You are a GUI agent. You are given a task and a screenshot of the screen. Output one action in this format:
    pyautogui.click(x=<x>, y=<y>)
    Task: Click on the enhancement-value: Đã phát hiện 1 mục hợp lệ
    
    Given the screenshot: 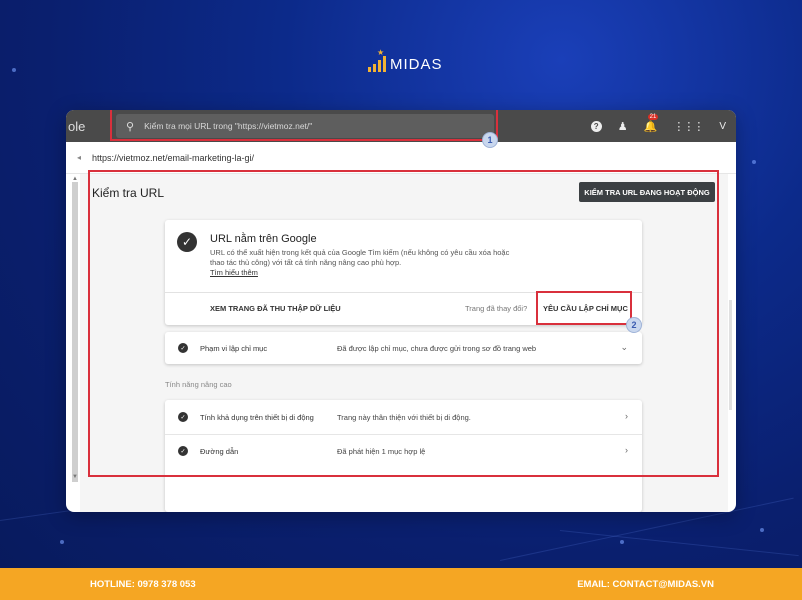 What is the action you would take?
    pyautogui.click(x=381, y=451)
    